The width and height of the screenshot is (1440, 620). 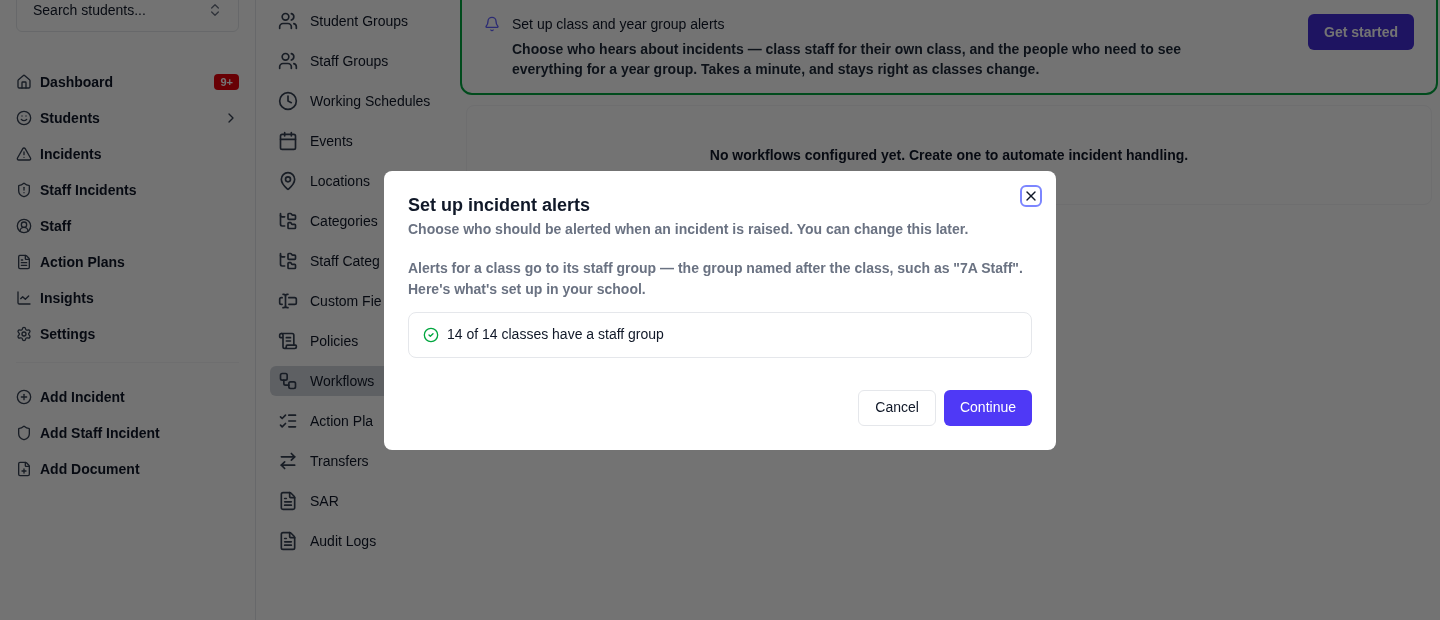 I want to click on calendar-icon, so click(x=288, y=141).